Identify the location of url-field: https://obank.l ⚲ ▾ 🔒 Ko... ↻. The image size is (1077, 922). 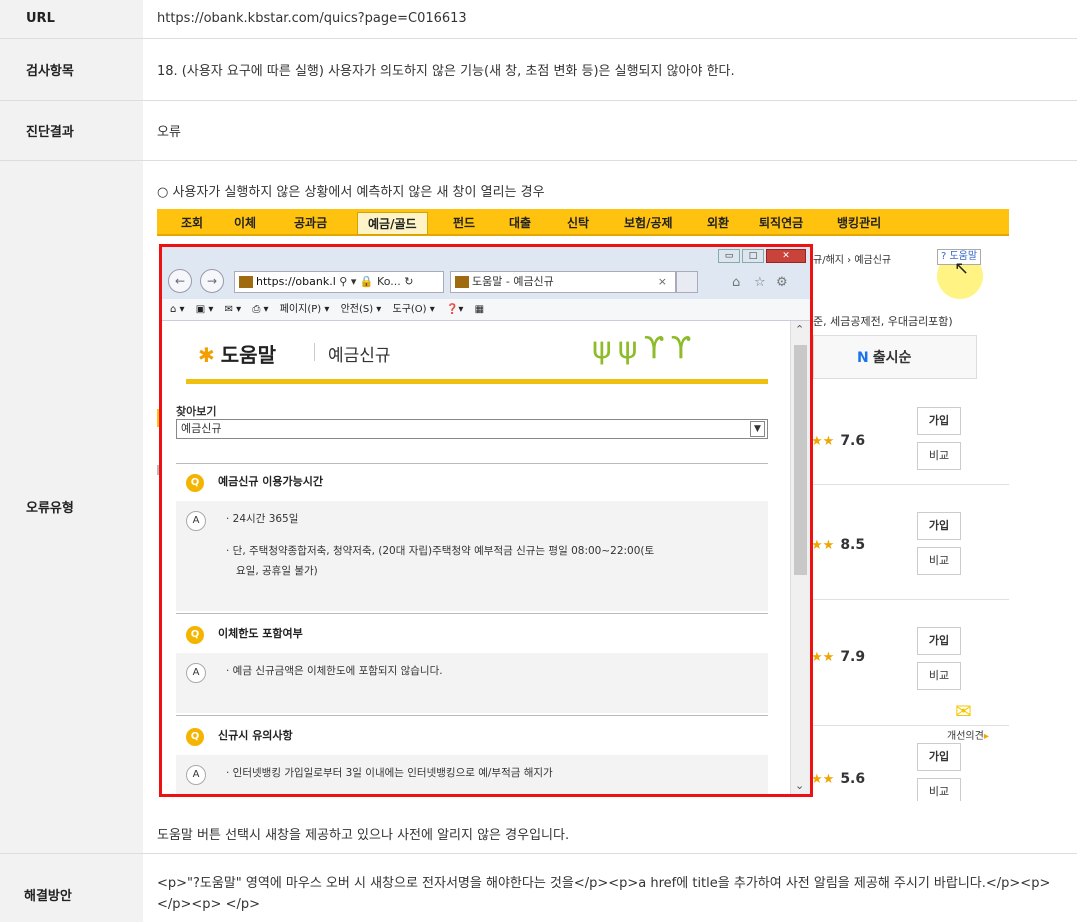
(339, 281).